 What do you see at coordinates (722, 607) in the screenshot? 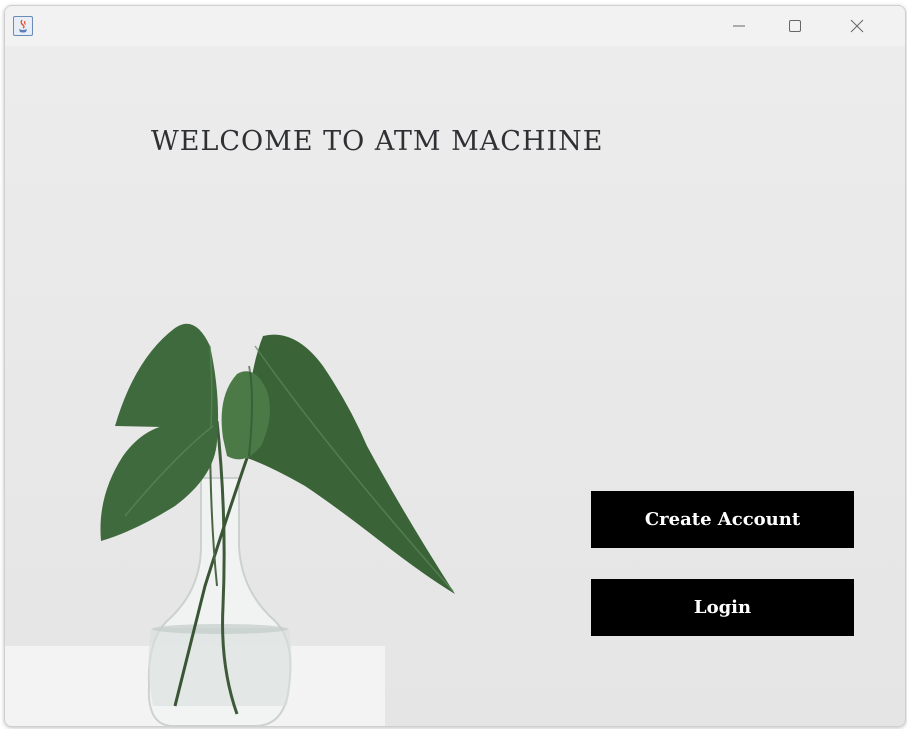
I see `login-button: Login` at bounding box center [722, 607].